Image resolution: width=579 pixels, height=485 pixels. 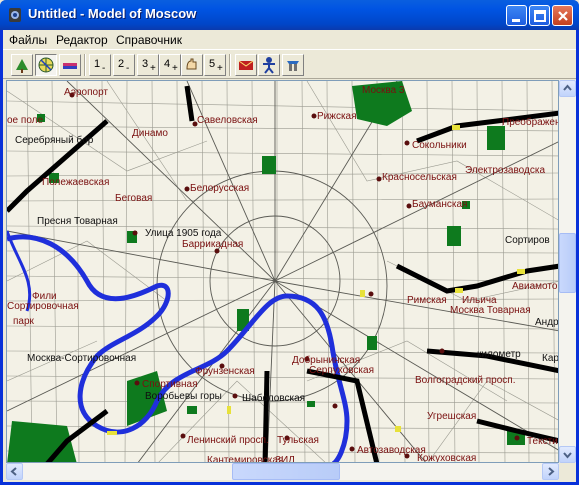 I want to click on map-label: Спортивная, so click(x=170, y=384).